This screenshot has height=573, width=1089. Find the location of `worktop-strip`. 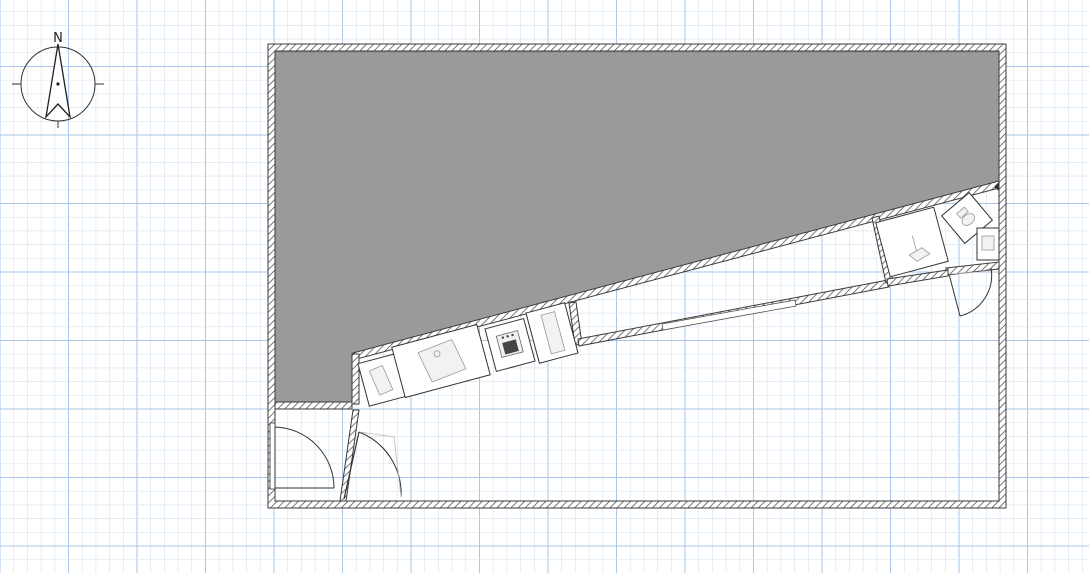

worktop-strip is located at coordinates (729, 315).